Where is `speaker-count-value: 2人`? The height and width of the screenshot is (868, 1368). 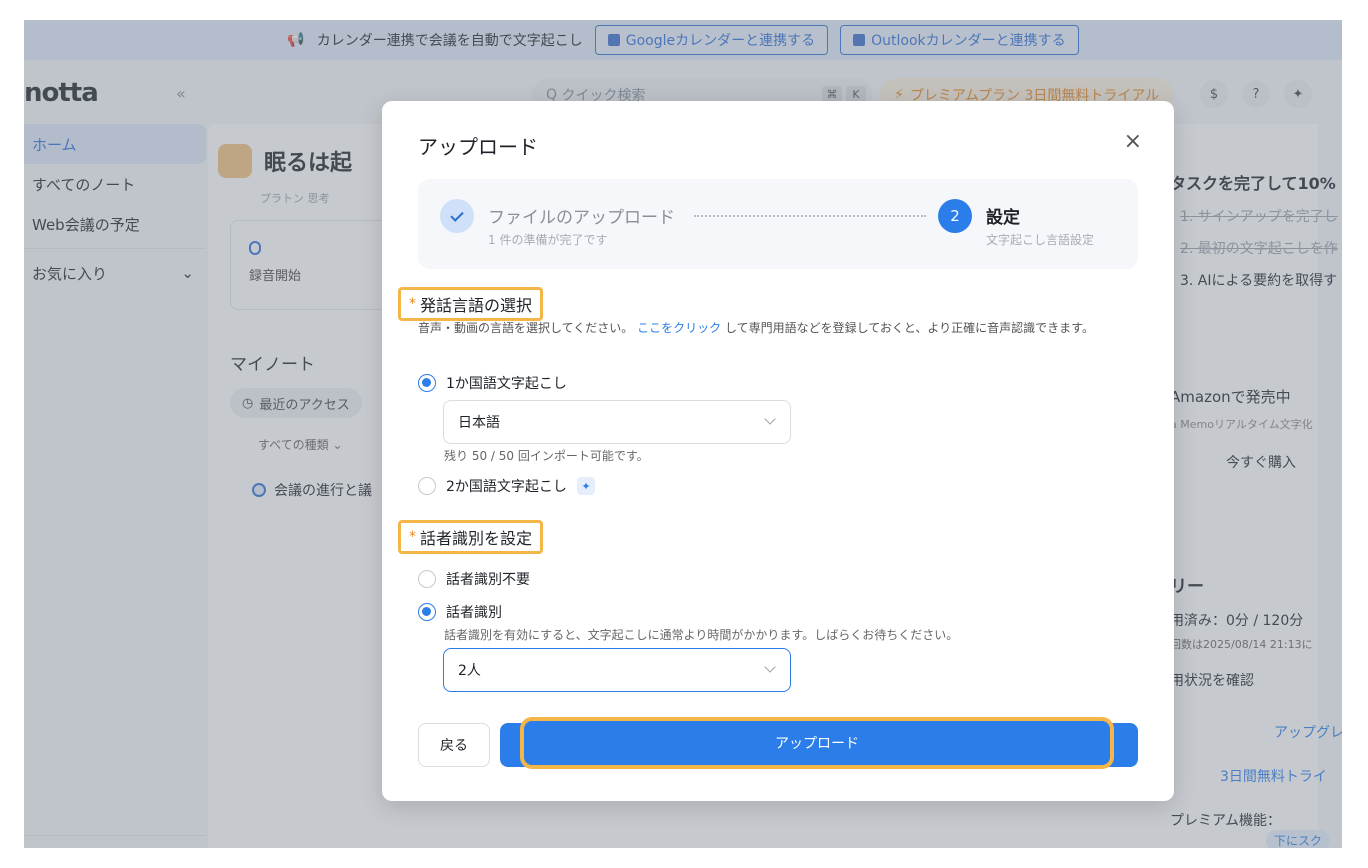
speaker-count-value: 2人 is located at coordinates (469, 671).